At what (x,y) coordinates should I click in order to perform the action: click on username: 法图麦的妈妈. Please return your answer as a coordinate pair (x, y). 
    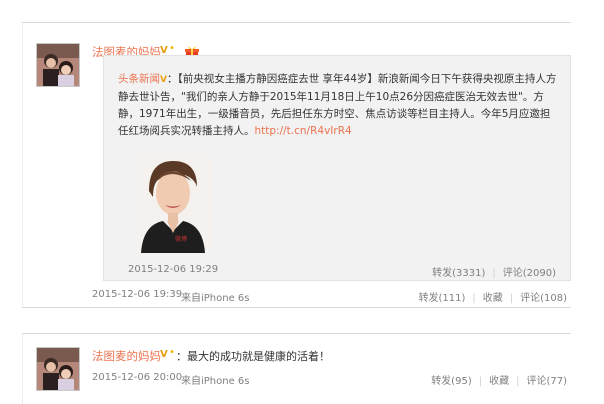
    Looking at the image, I should click on (126, 356).